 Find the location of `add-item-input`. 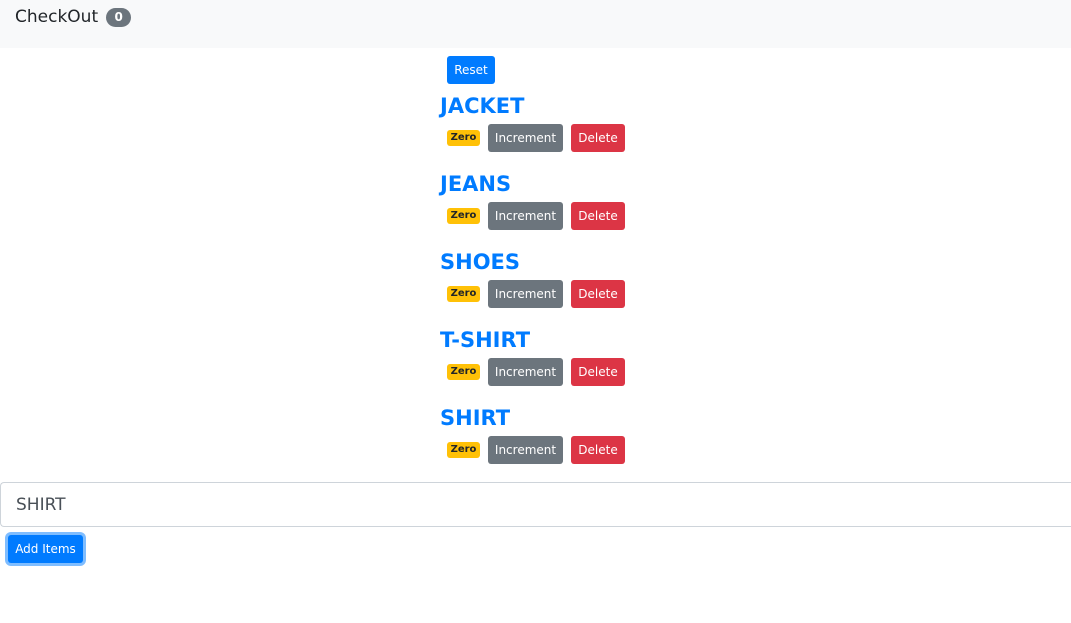

add-item-input is located at coordinates (535, 504).